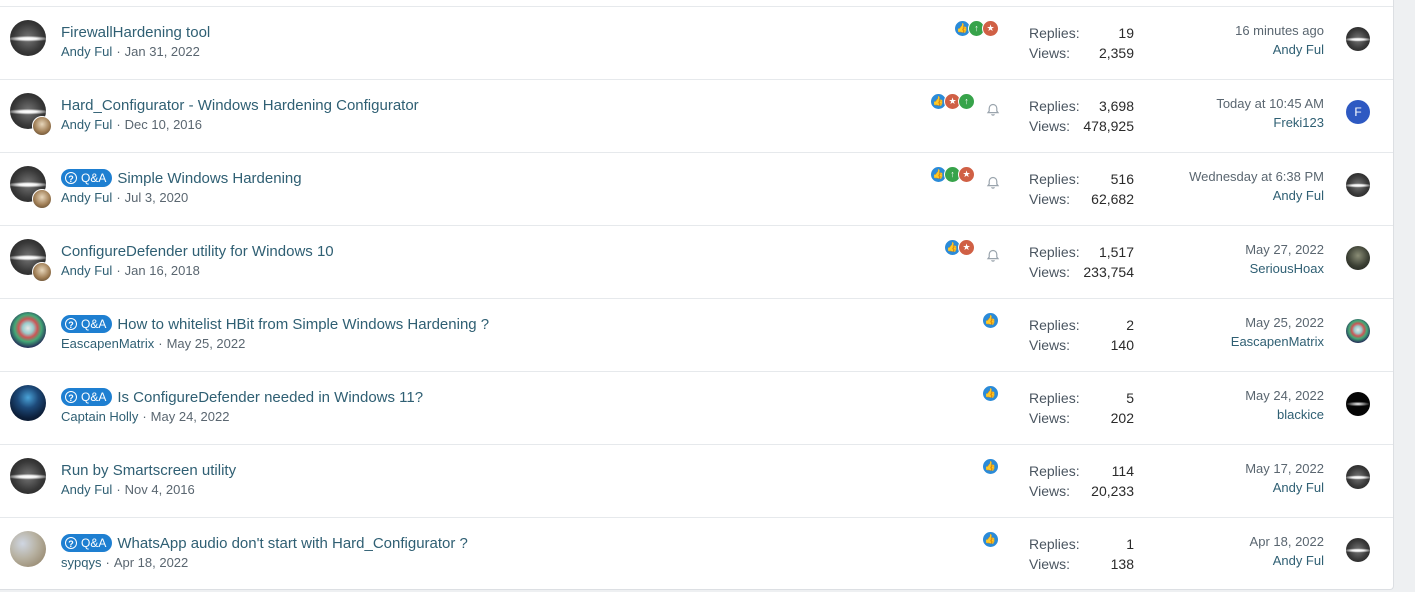  I want to click on thread-meta: Andy Ful · Dec 10, 2016, so click(131, 124).